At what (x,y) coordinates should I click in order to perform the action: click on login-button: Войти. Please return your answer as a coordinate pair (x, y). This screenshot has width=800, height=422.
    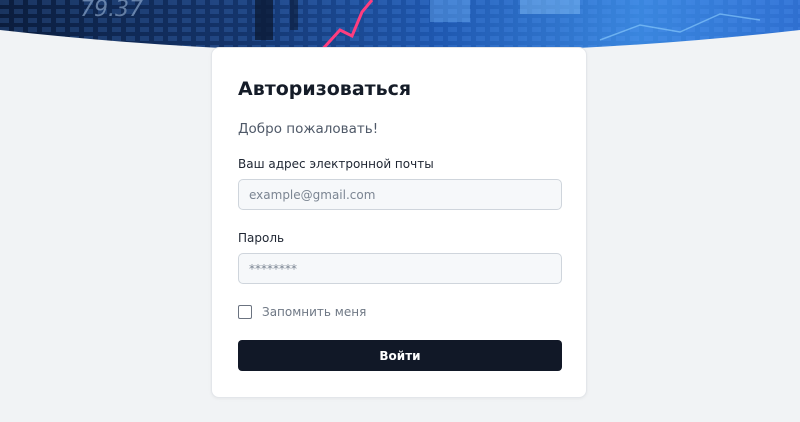
    Looking at the image, I should click on (400, 355).